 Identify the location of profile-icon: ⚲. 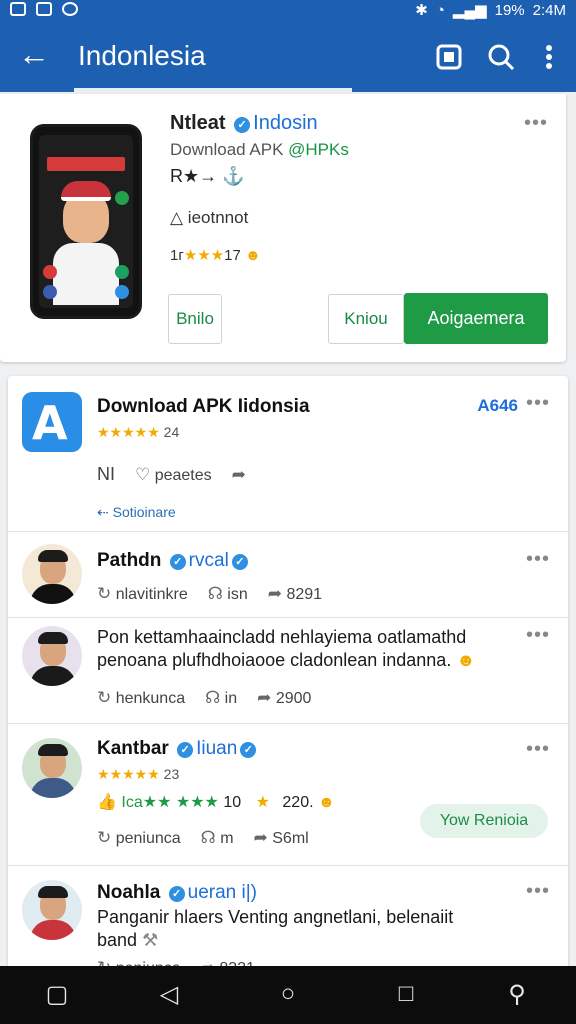
(517, 994).